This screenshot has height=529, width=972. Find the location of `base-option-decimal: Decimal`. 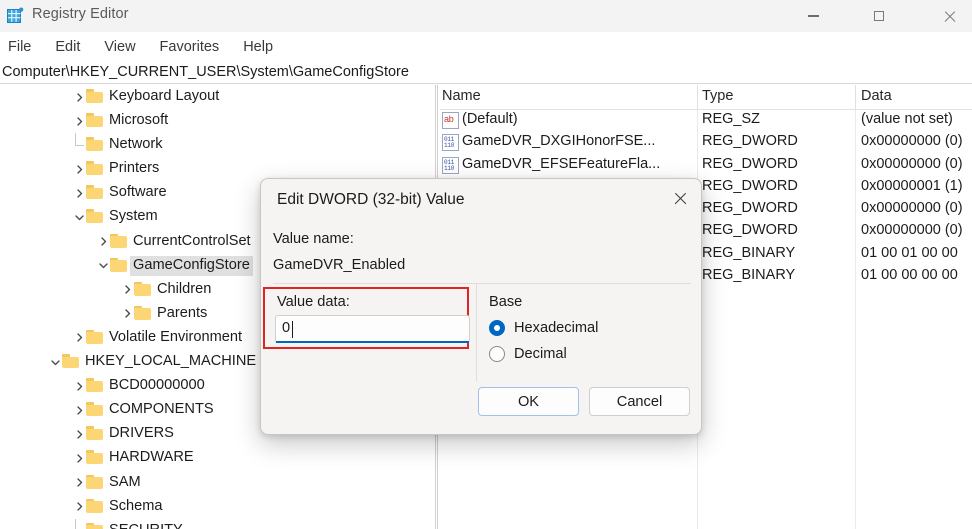

base-option-decimal: Decimal is located at coordinates (528, 354).